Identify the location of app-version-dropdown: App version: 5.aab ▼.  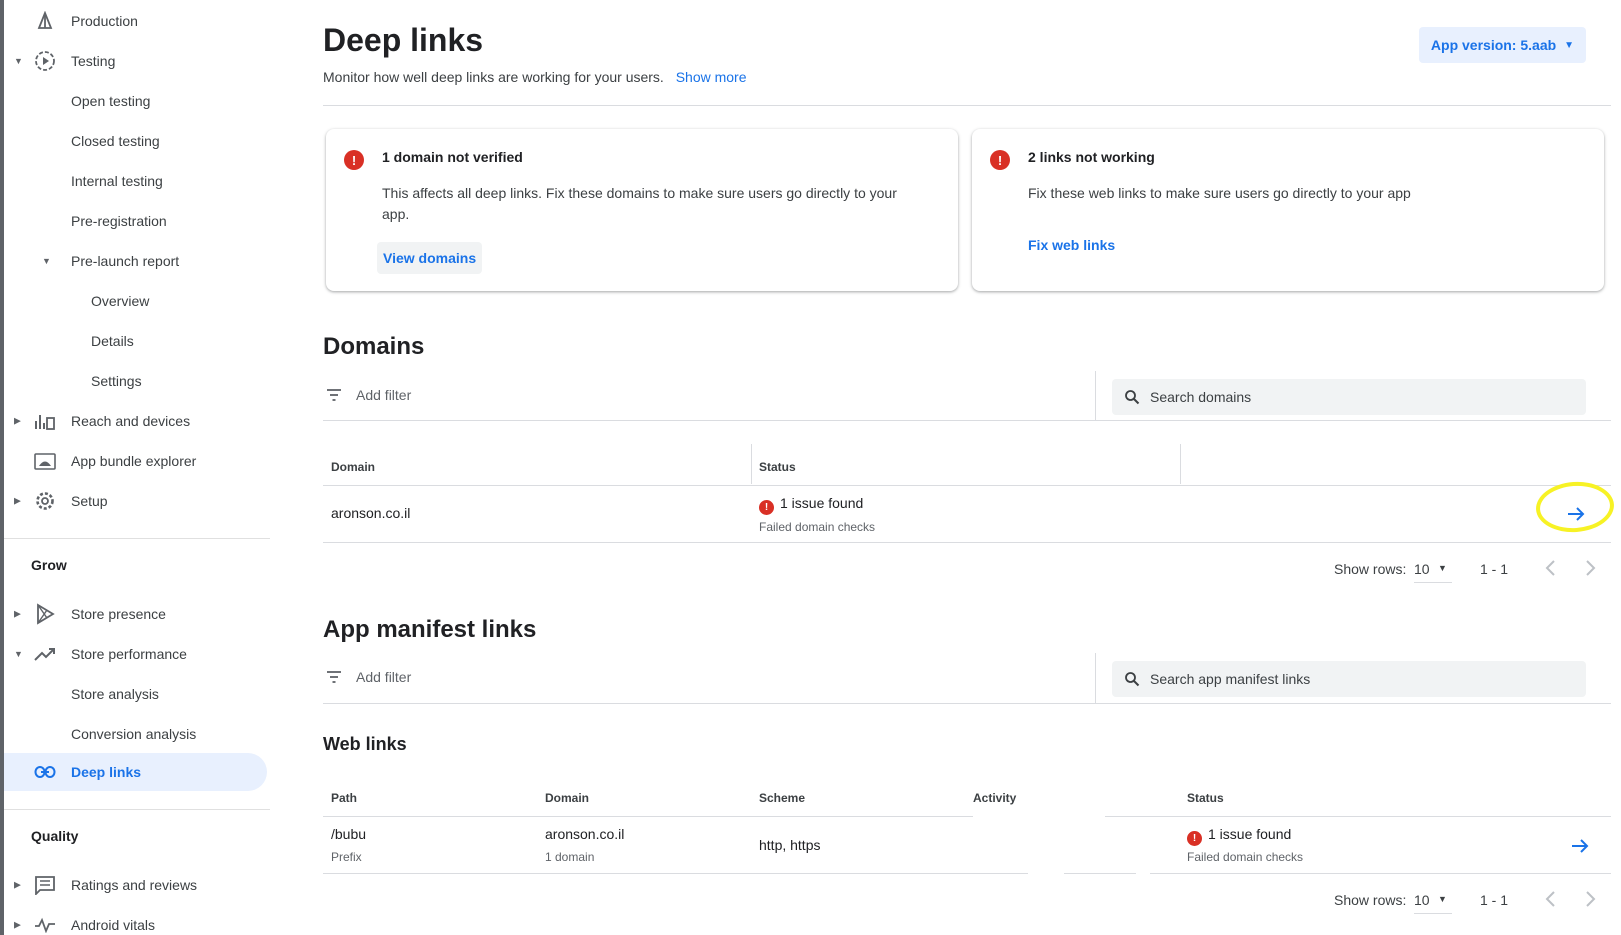
(1502, 45).